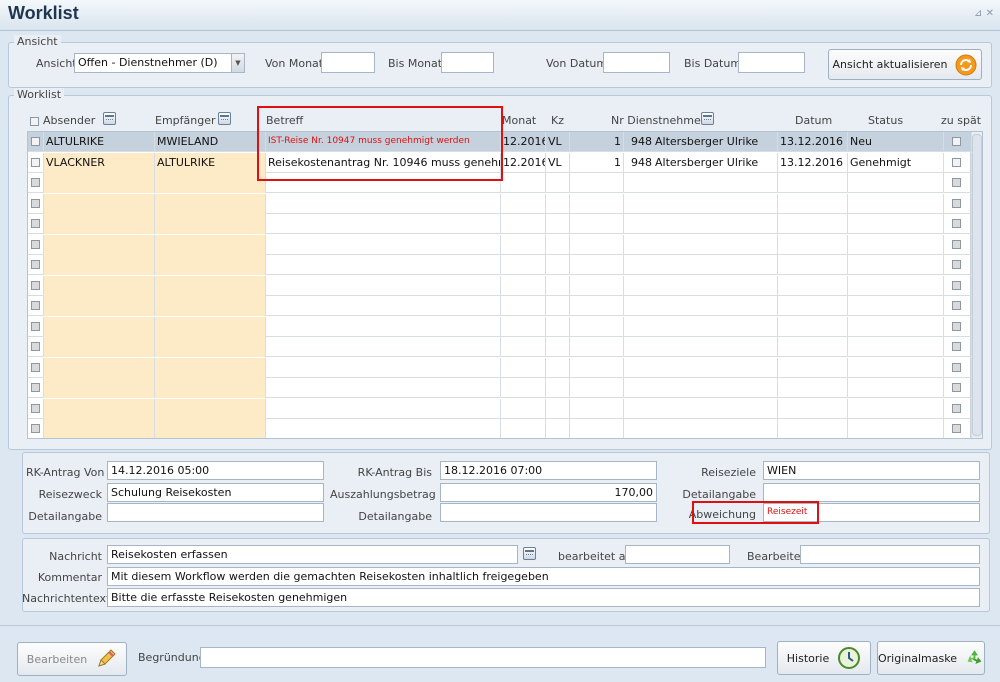 The width and height of the screenshot is (1000, 682). What do you see at coordinates (99, 162) in the screenshot?
I see `cell-absender: VLACKNER` at bounding box center [99, 162].